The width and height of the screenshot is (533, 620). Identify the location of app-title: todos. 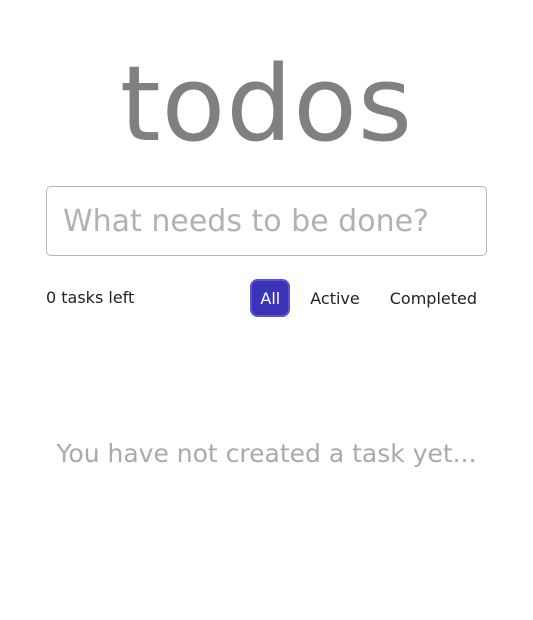
(266, 104).